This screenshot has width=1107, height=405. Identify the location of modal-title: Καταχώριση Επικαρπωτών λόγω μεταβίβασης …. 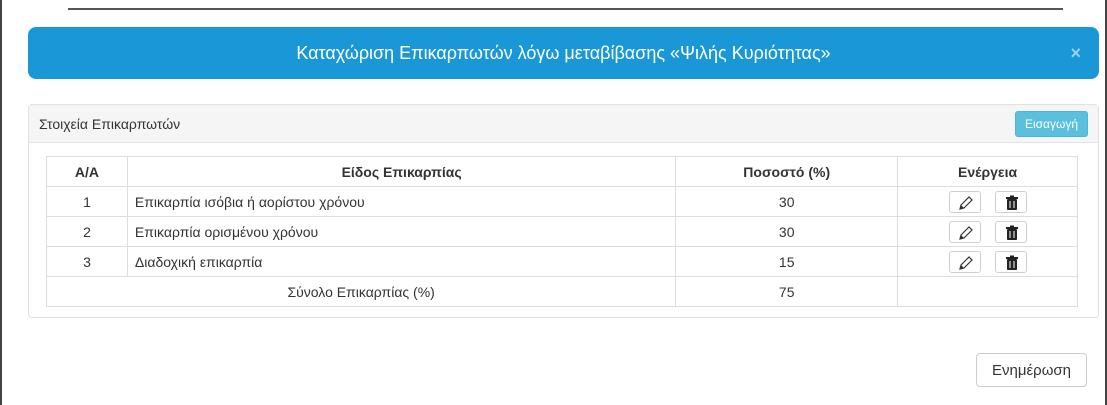
(563, 53).